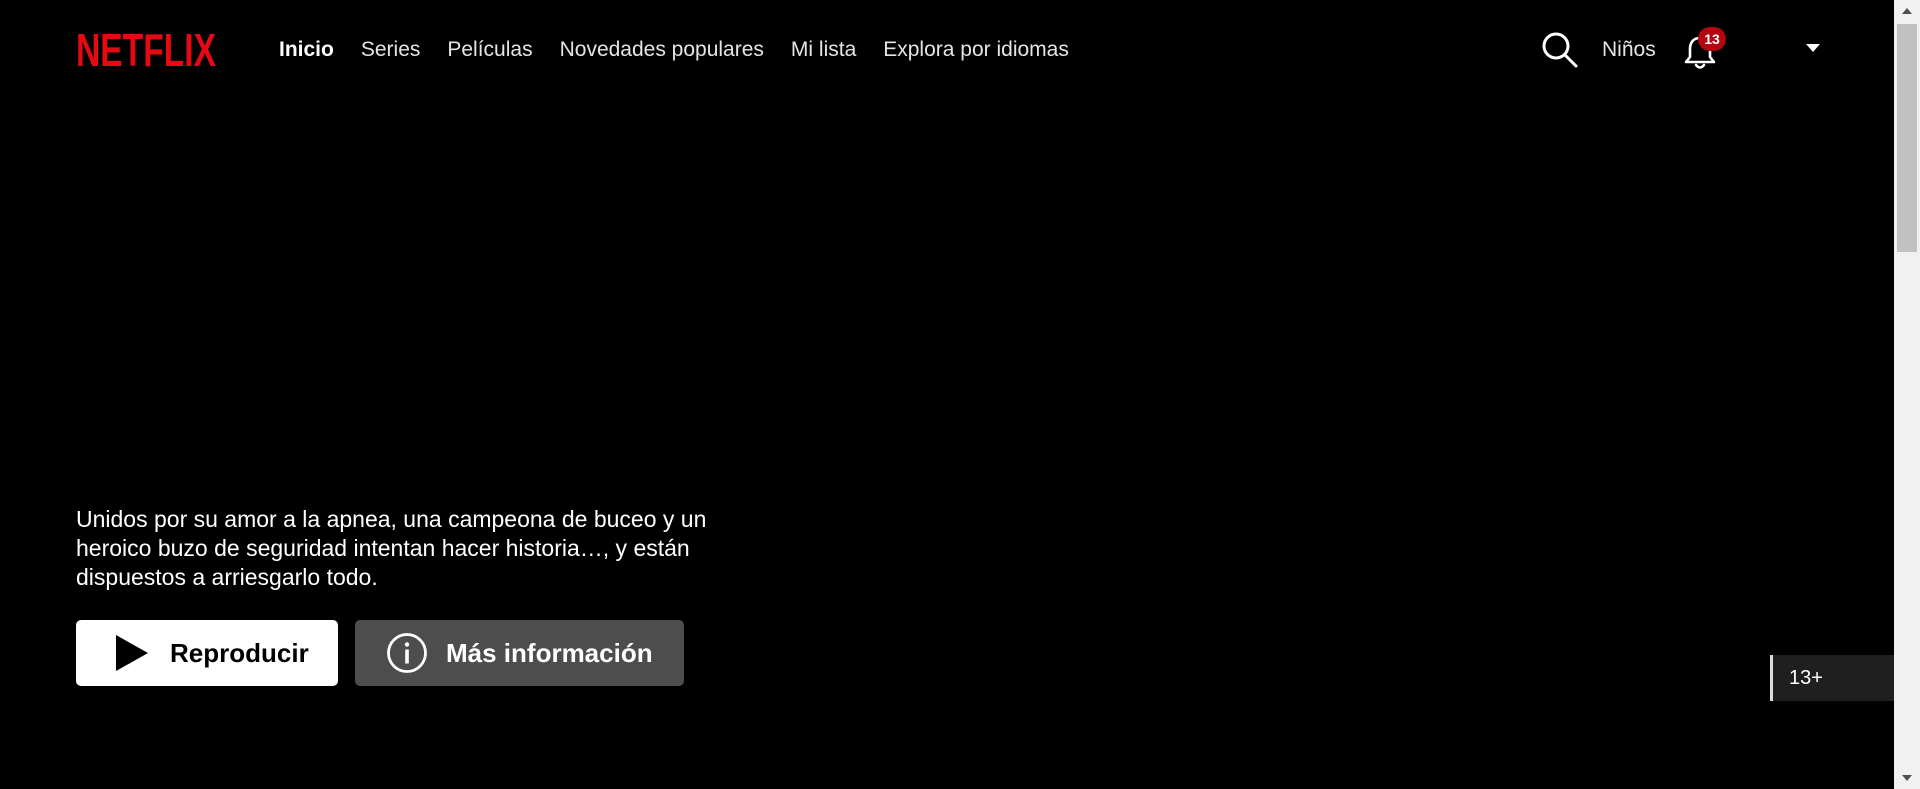 This screenshot has height=789, width=1920. Describe the element at coordinates (823, 50) in the screenshot. I see `nav-item-mi-lista: Mi lista` at that location.